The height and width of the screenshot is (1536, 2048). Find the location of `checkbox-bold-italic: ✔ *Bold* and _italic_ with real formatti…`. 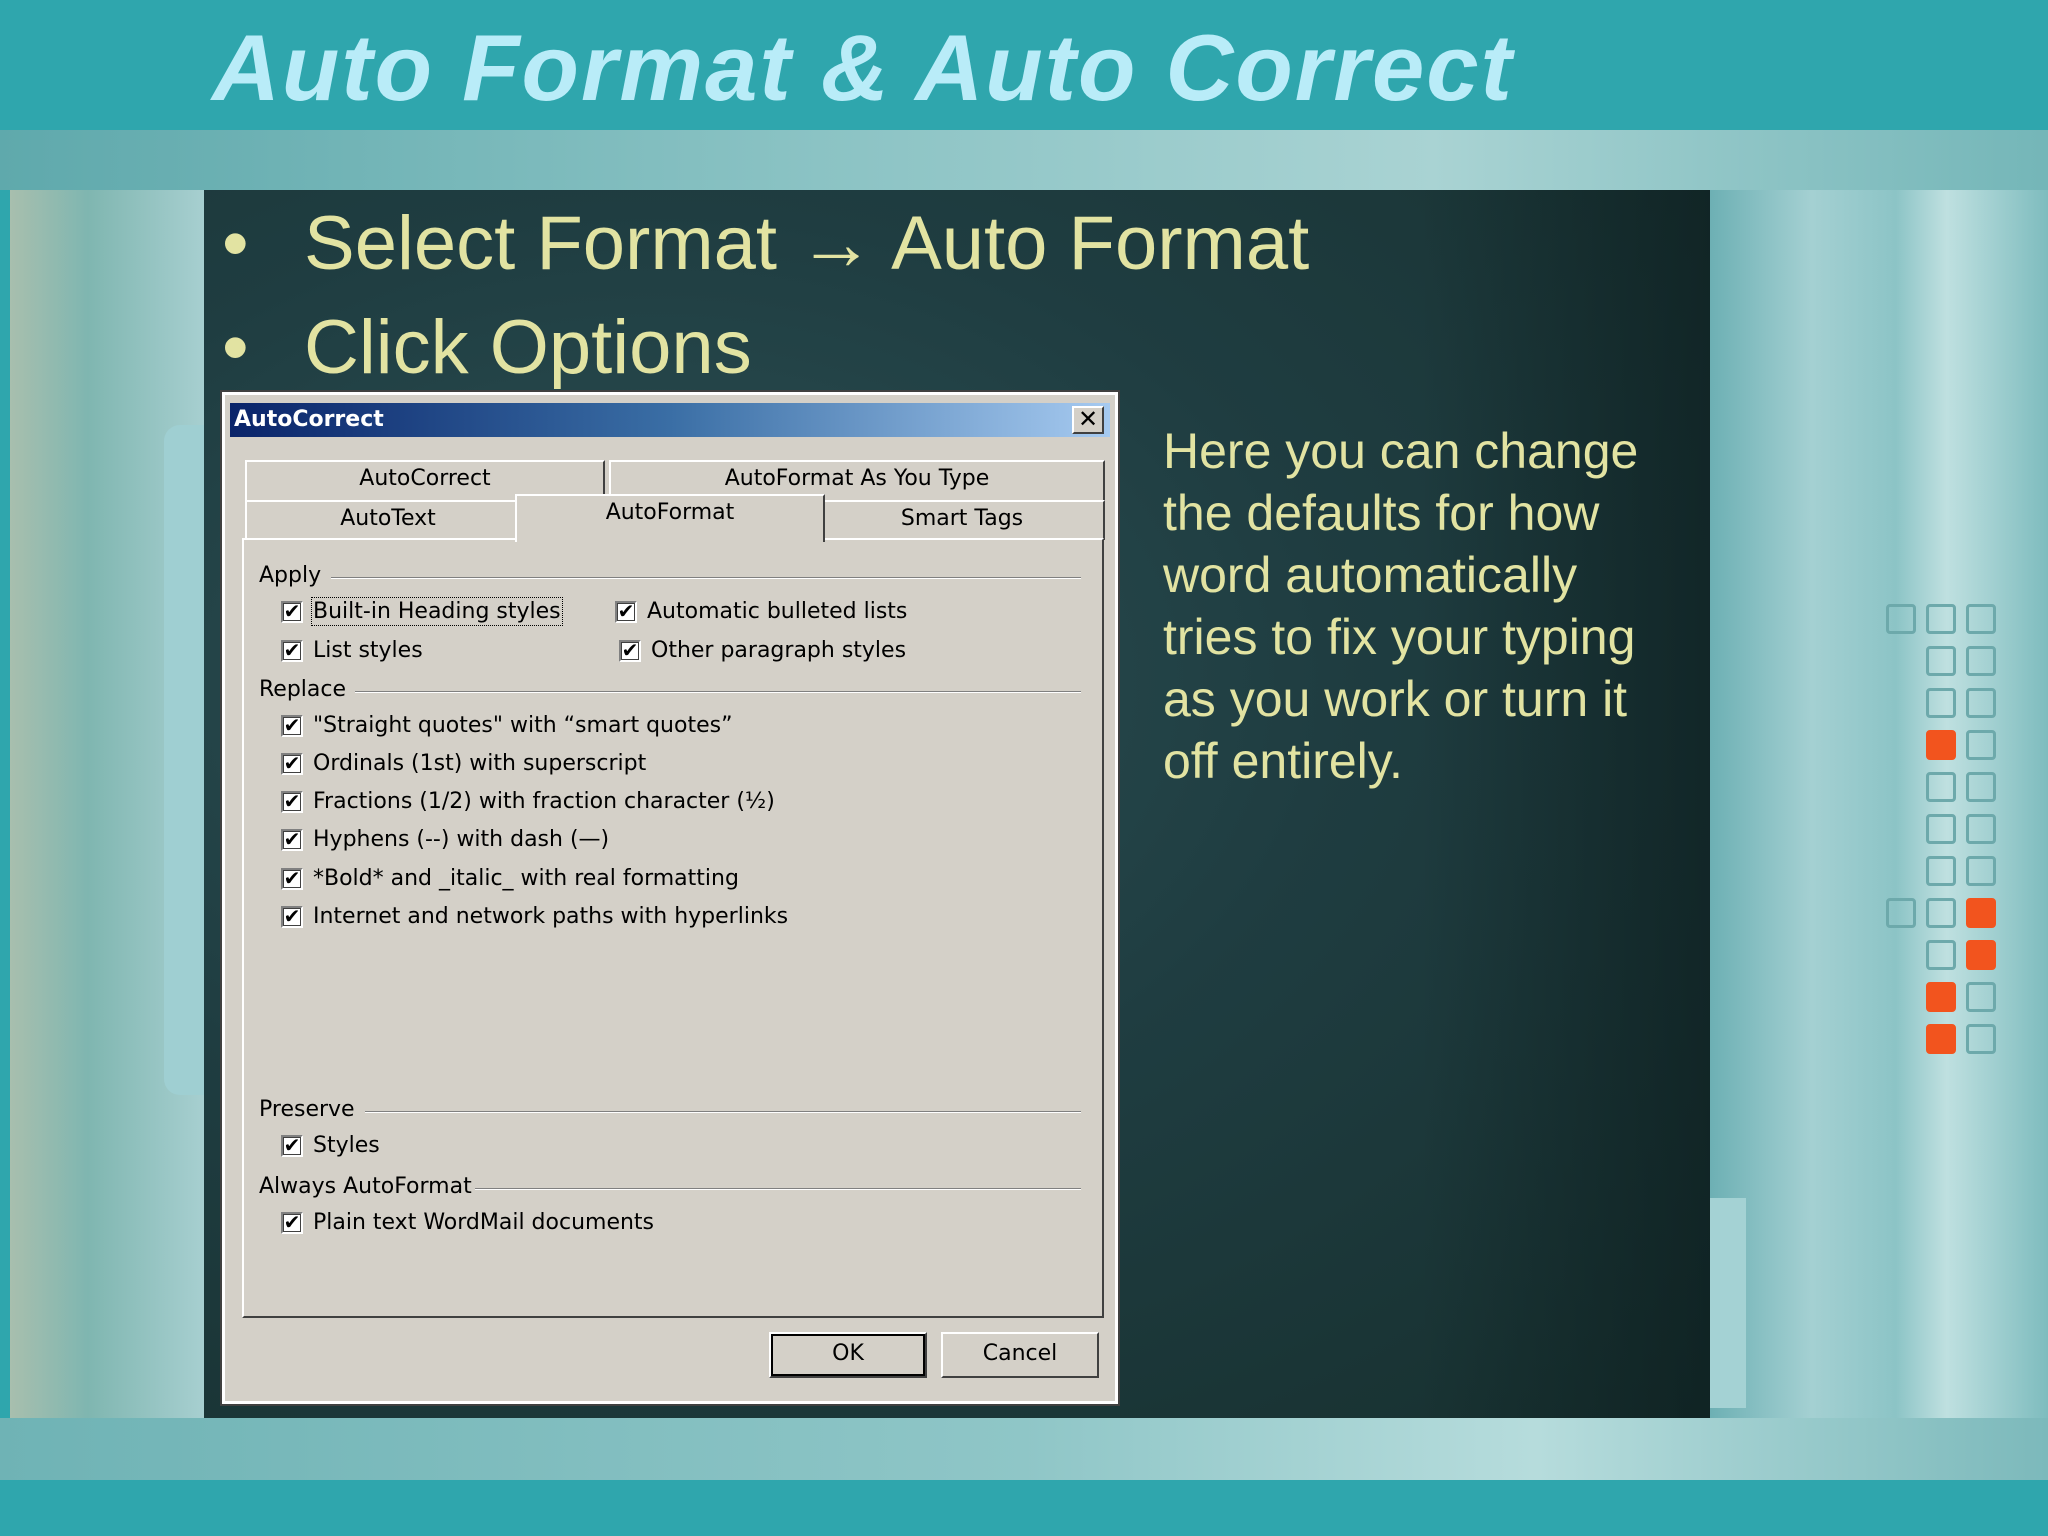

checkbox-bold-italic: ✔ *Bold* and _italic_ with real formatti… is located at coordinates (510, 878).